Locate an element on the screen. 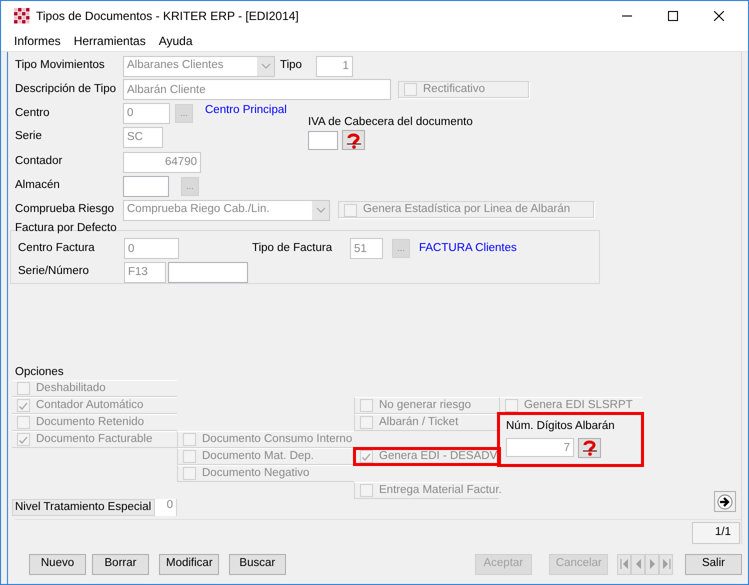  maximize-icon is located at coordinates (673, 16).